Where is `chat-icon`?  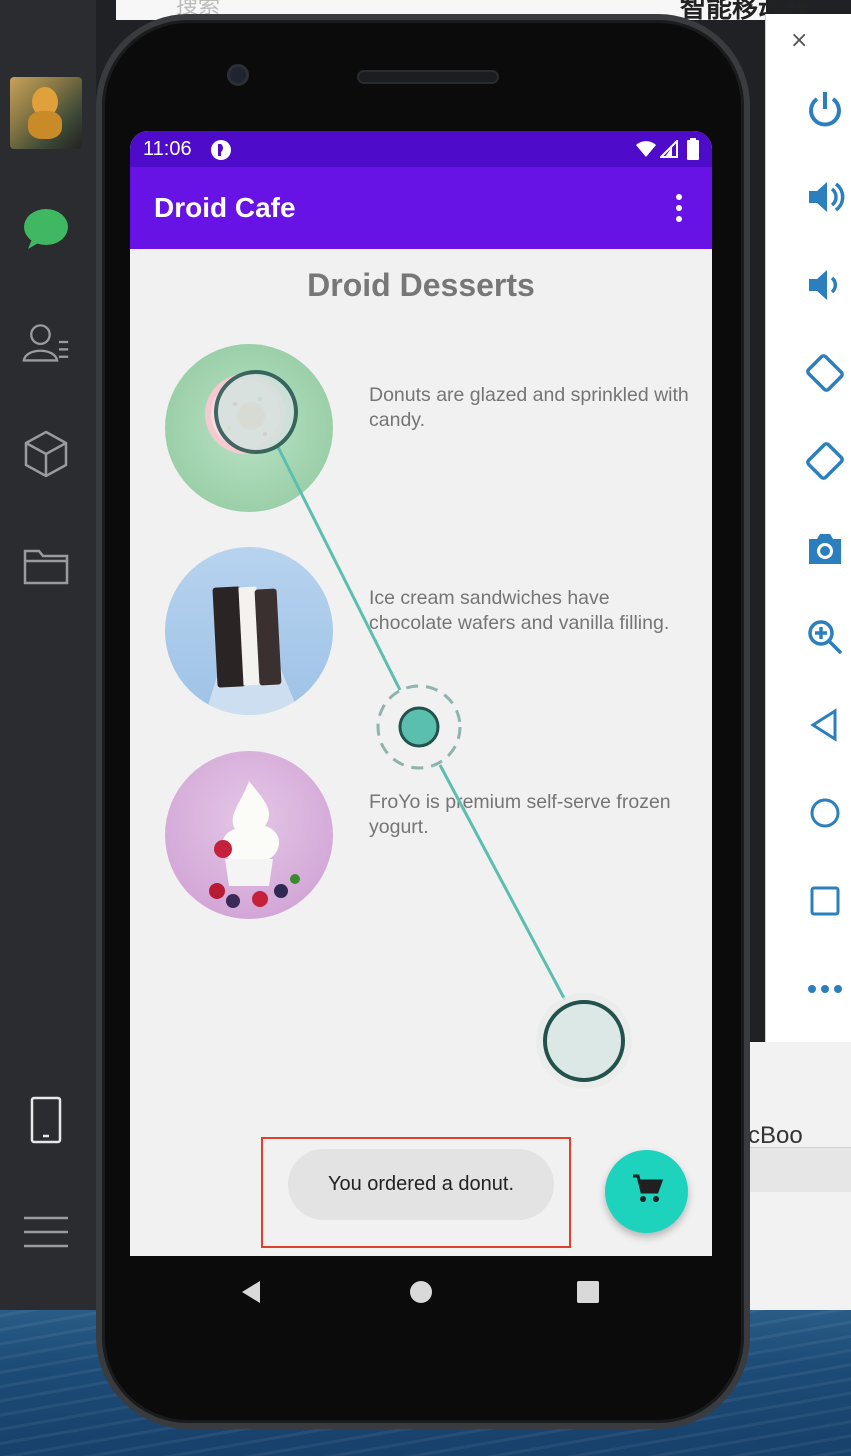
chat-icon is located at coordinates (46, 229).